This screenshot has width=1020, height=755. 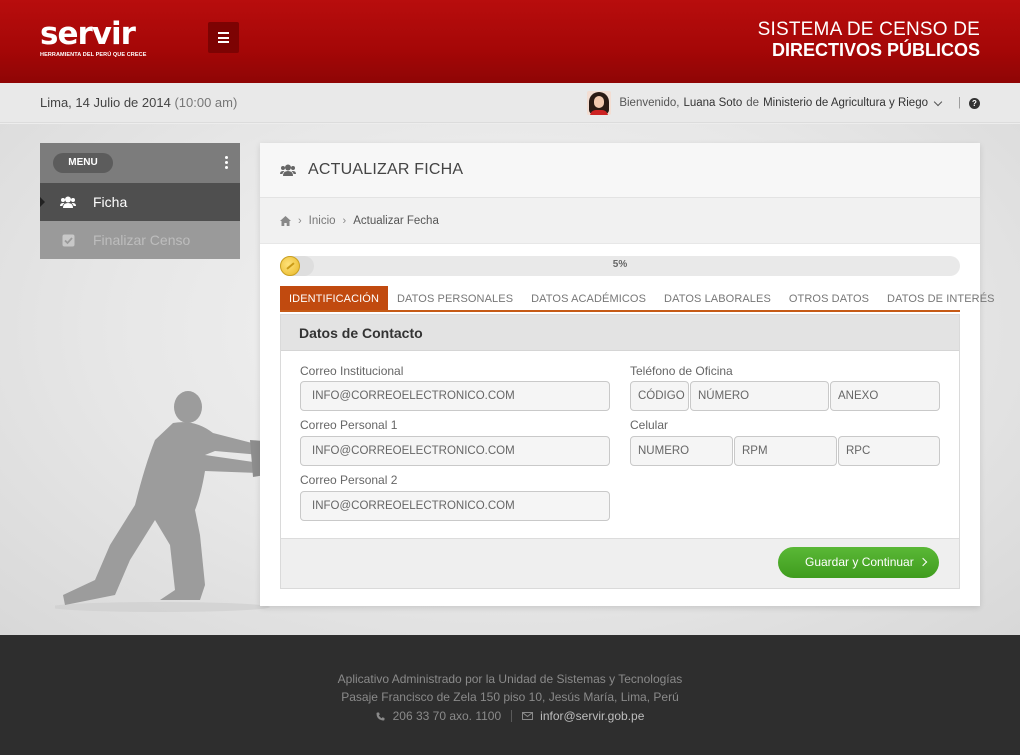 I want to click on tab-datos-personales: DATOS PERSONALES, so click(x=455, y=298).